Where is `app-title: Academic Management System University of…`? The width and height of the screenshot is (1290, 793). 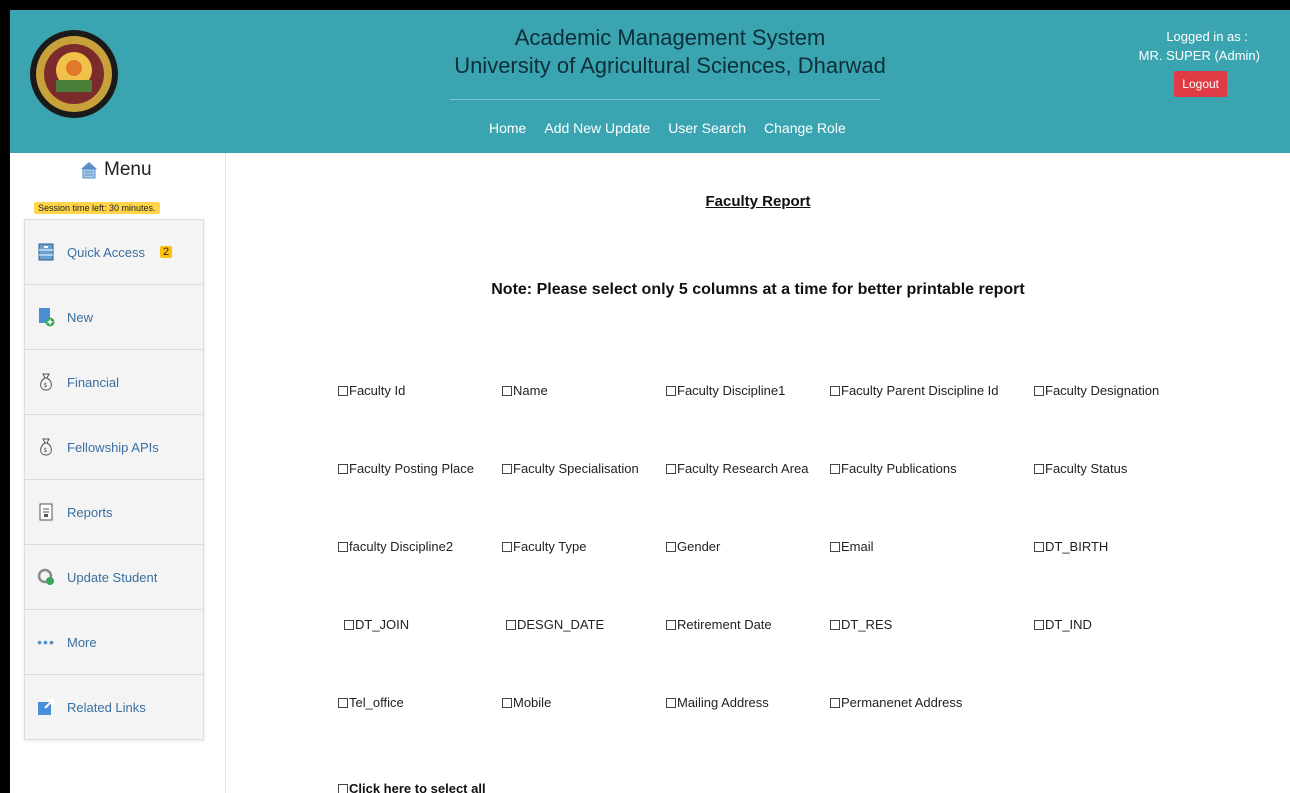 app-title: Academic Management System University of… is located at coordinates (670, 52).